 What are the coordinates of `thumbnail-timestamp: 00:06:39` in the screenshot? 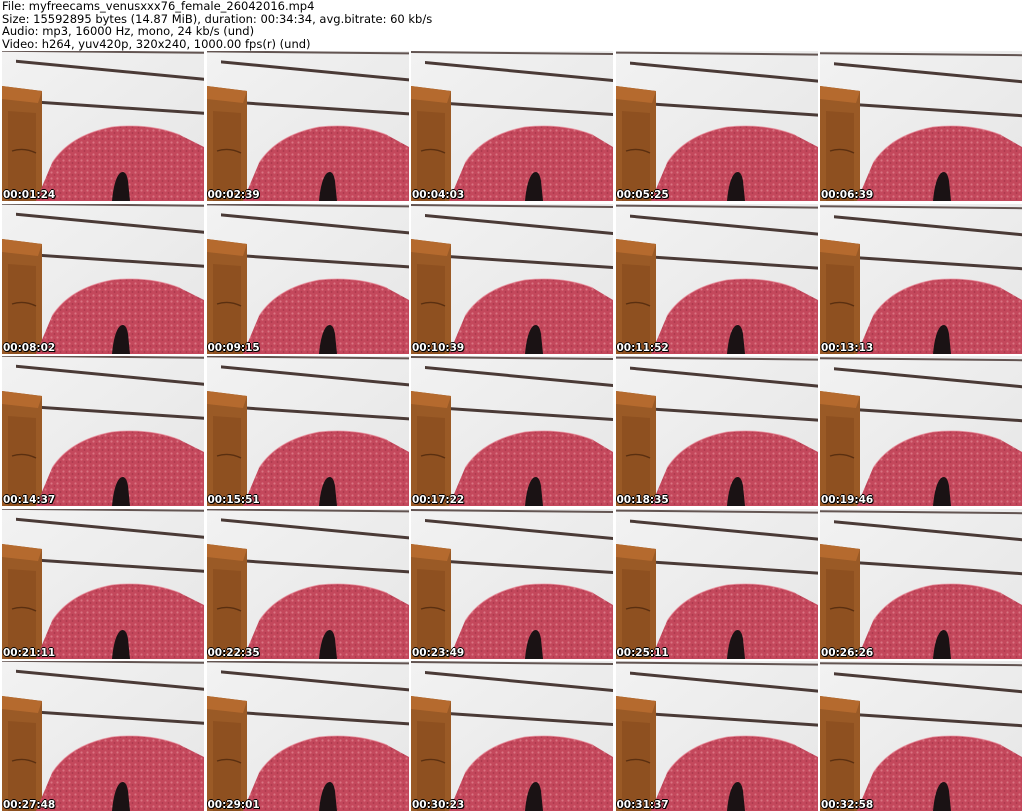 It's located at (847, 195).